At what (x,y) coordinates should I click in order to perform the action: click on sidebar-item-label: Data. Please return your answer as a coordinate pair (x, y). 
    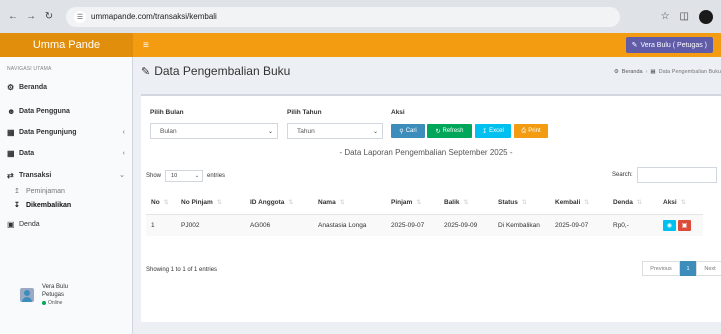
    Looking at the image, I should click on (27, 153).